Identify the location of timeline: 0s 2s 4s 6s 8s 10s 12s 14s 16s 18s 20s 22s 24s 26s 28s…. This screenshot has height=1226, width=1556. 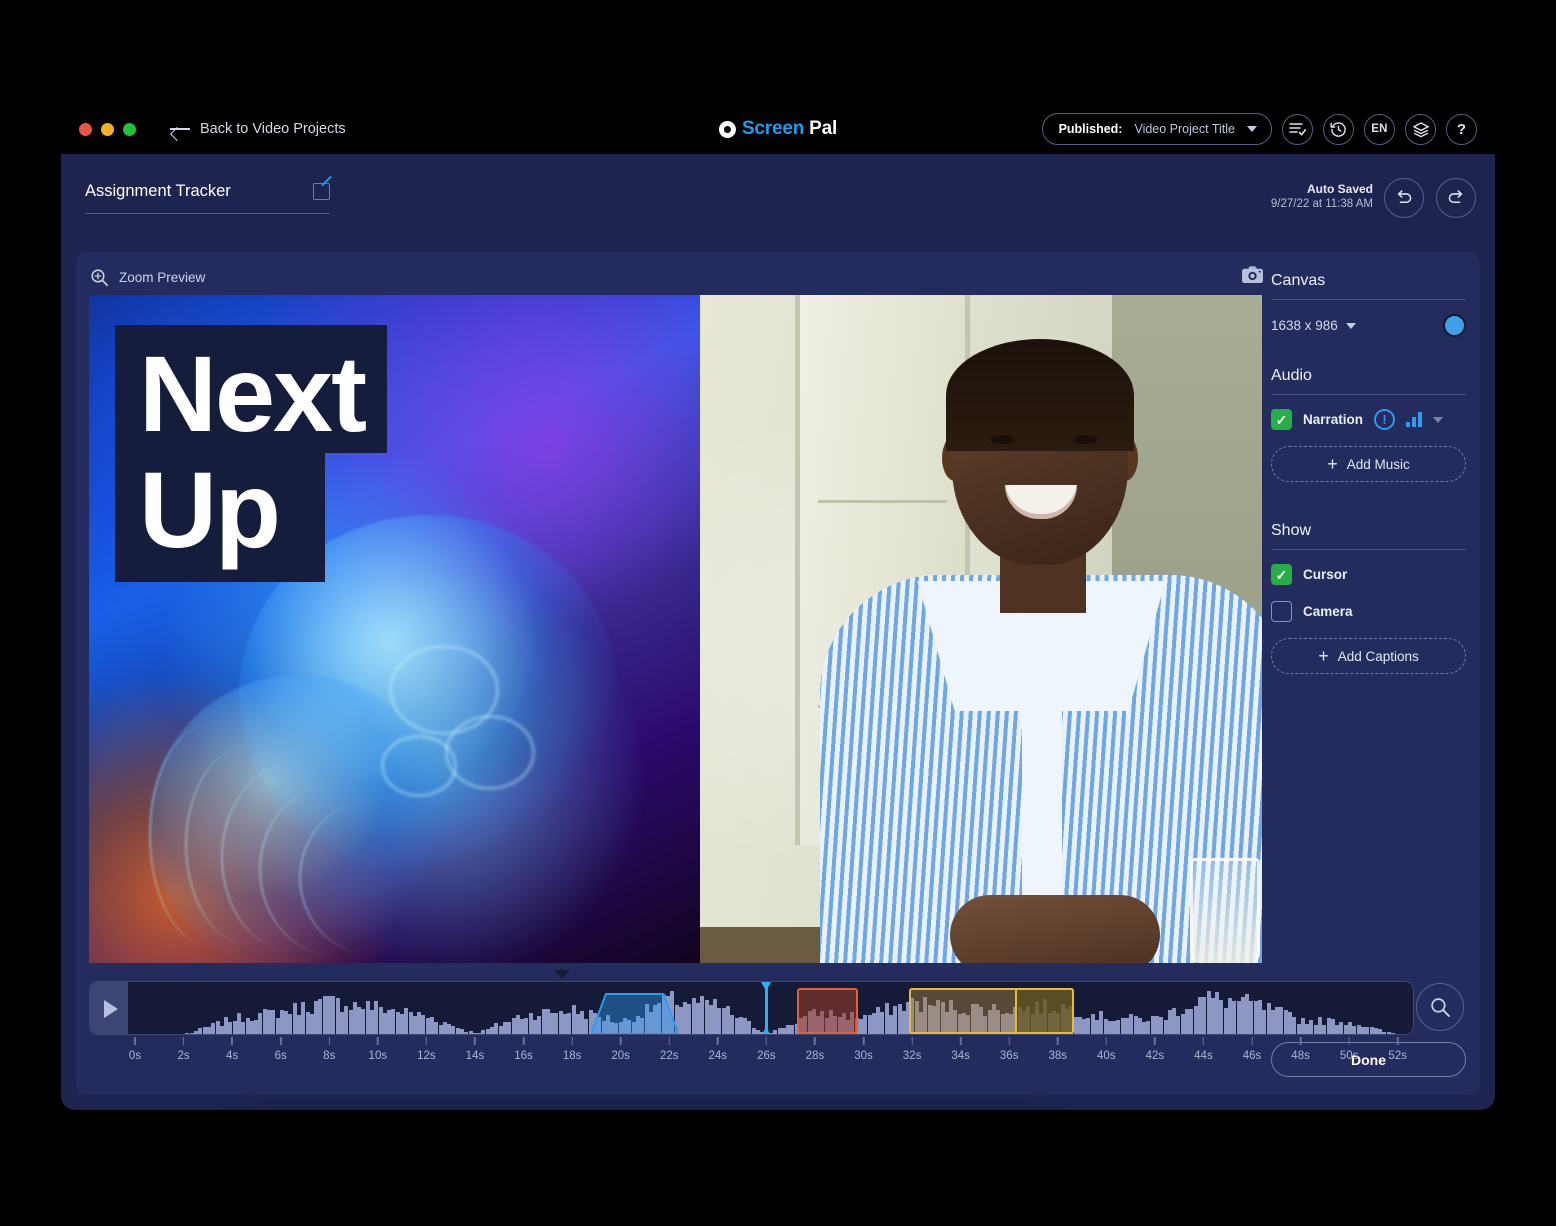
(776, 1025).